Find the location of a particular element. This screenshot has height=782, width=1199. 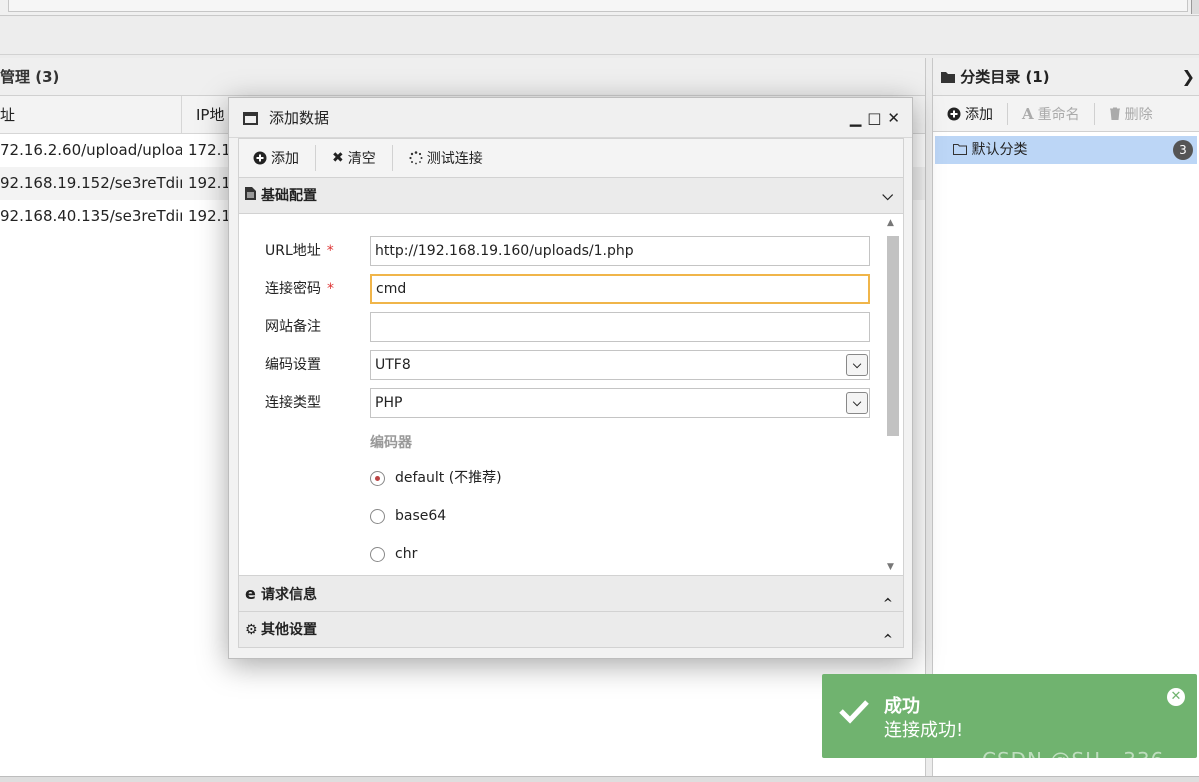

section-other-settings: ⚙ 其他设置 ‸ is located at coordinates (571, 630).